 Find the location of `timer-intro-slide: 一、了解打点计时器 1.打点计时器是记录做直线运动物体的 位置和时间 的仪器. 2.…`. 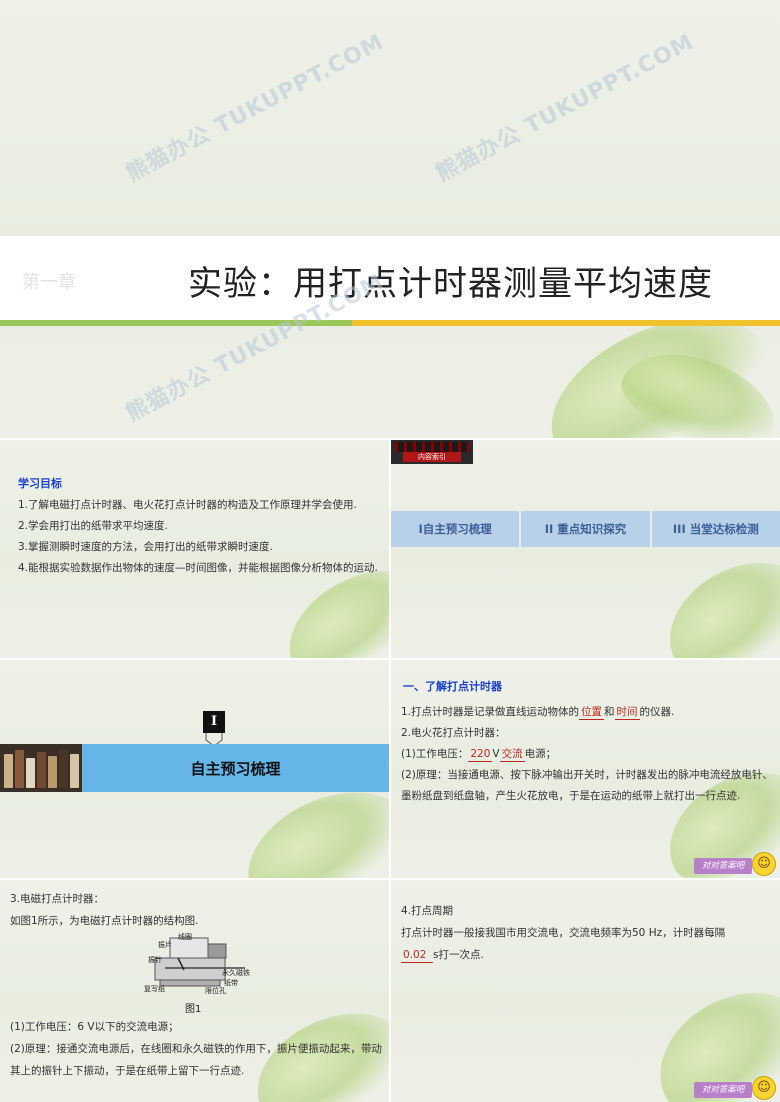

timer-intro-slide: 一、了解打点计时器 1.打点计时器是记录做直线运动物体的 位置和时间 的仪器. 2.… is located at coordinates (585, 769).